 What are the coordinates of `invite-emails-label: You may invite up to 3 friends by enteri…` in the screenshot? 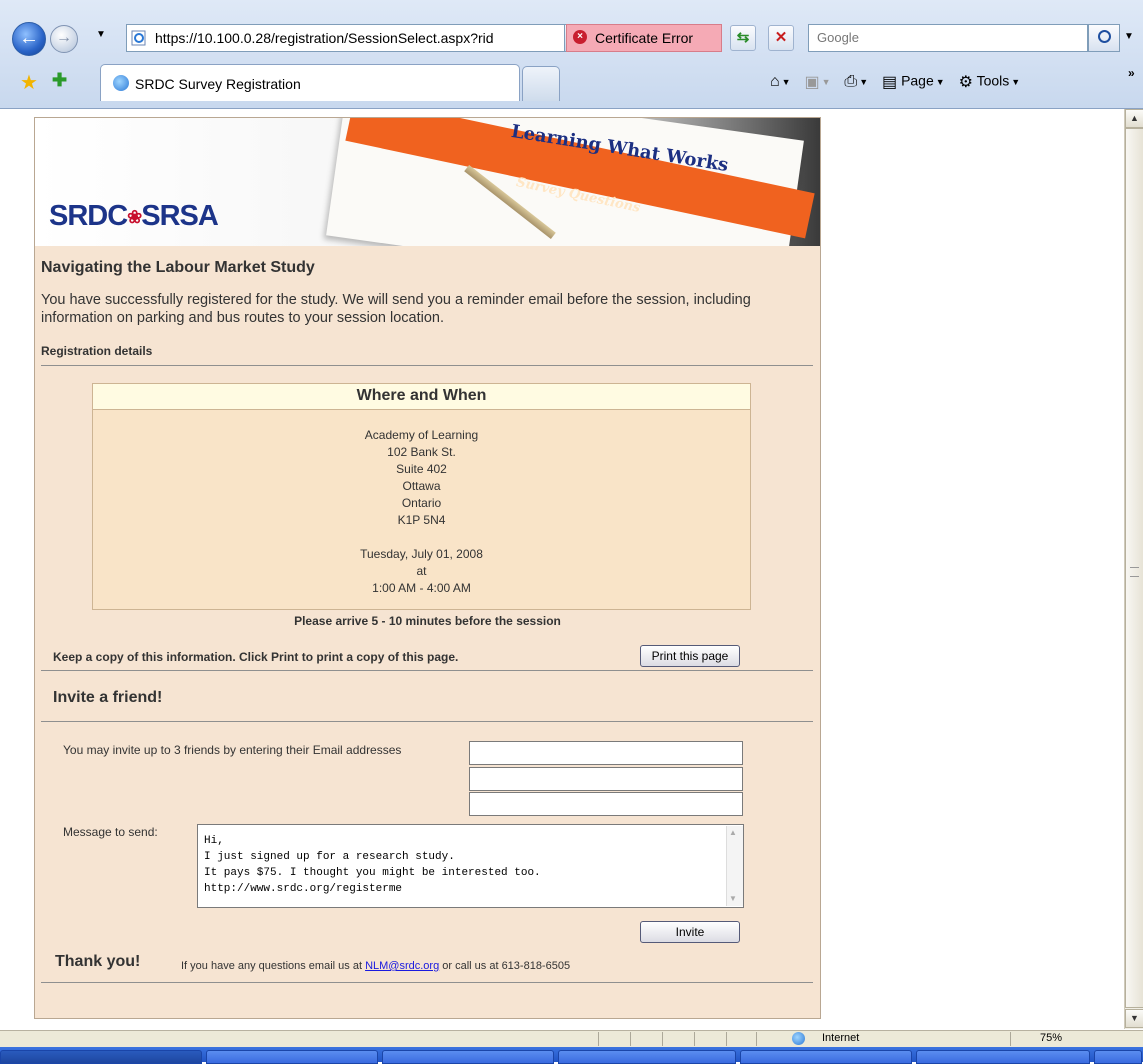 It's located at (232, 750).